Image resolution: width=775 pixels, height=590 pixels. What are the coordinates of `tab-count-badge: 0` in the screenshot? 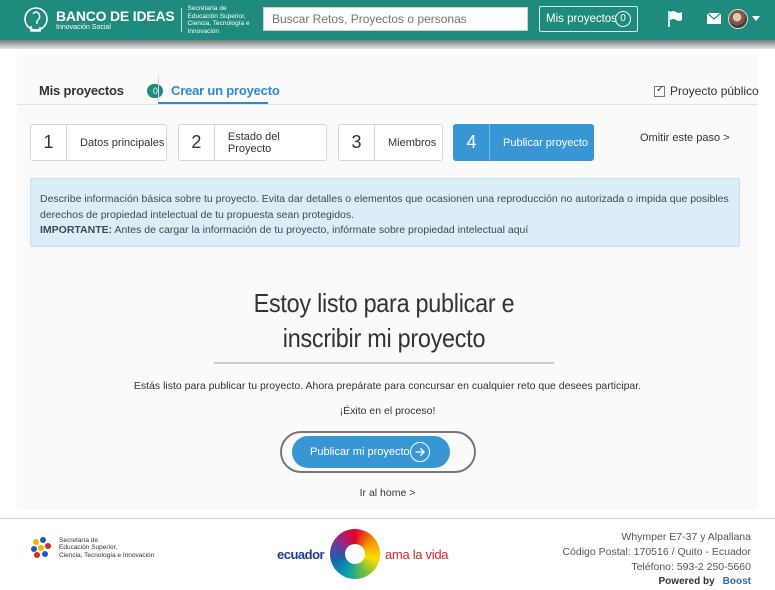 It's located at (155, 91).